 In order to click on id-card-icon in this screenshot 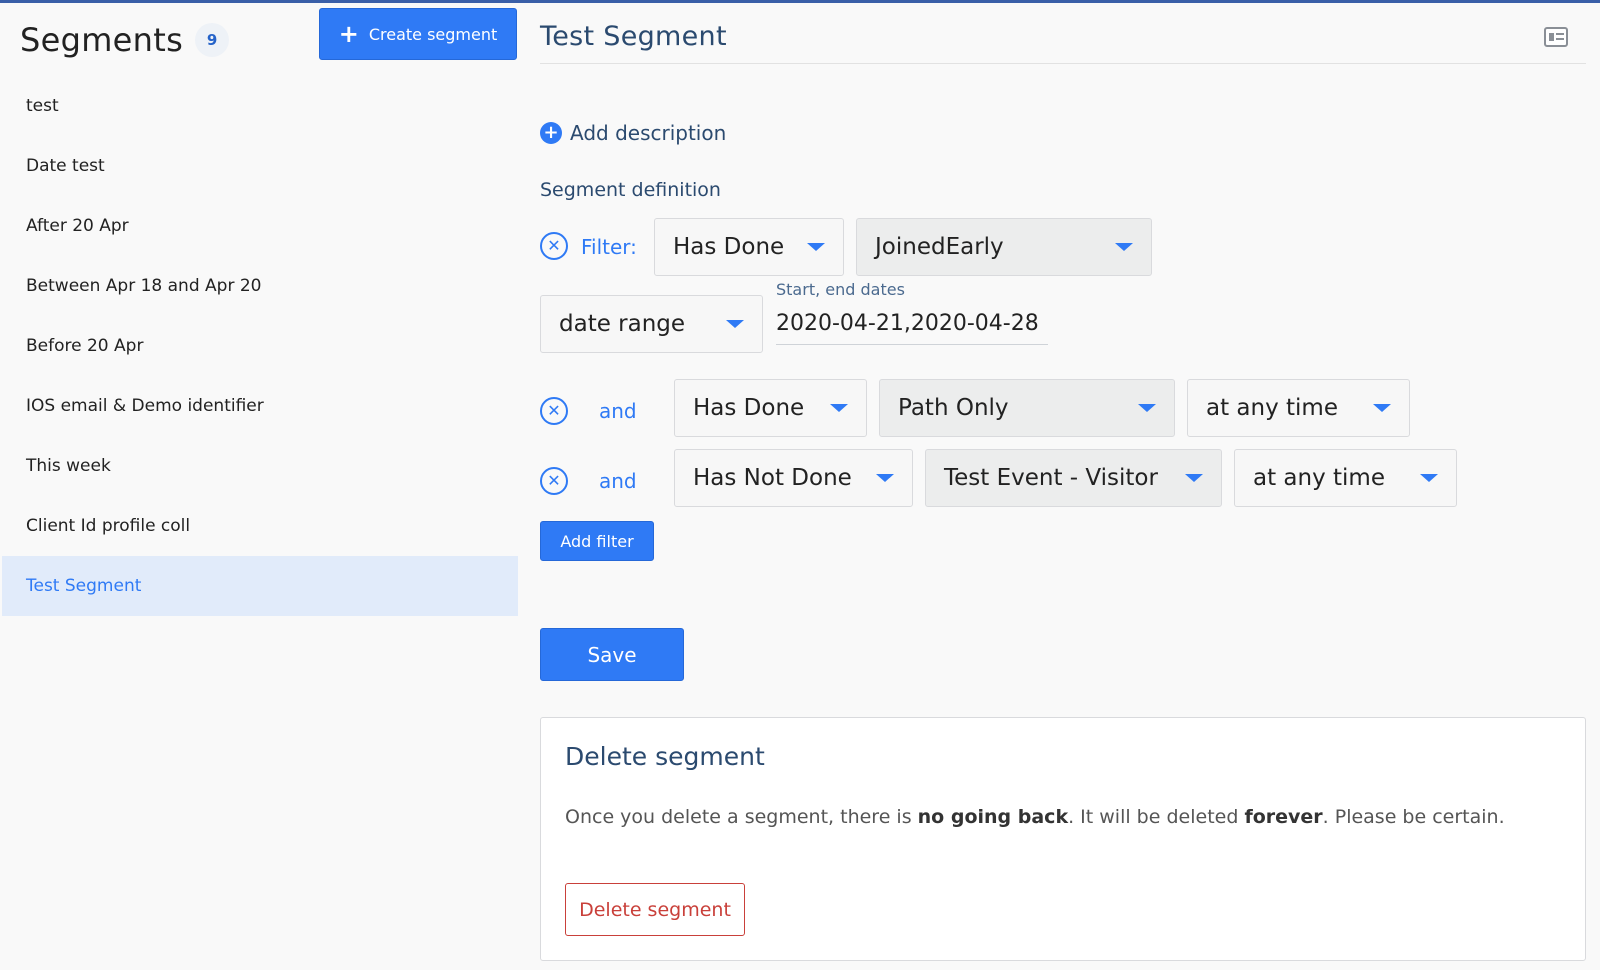, I will do `click(1556, 37)`.